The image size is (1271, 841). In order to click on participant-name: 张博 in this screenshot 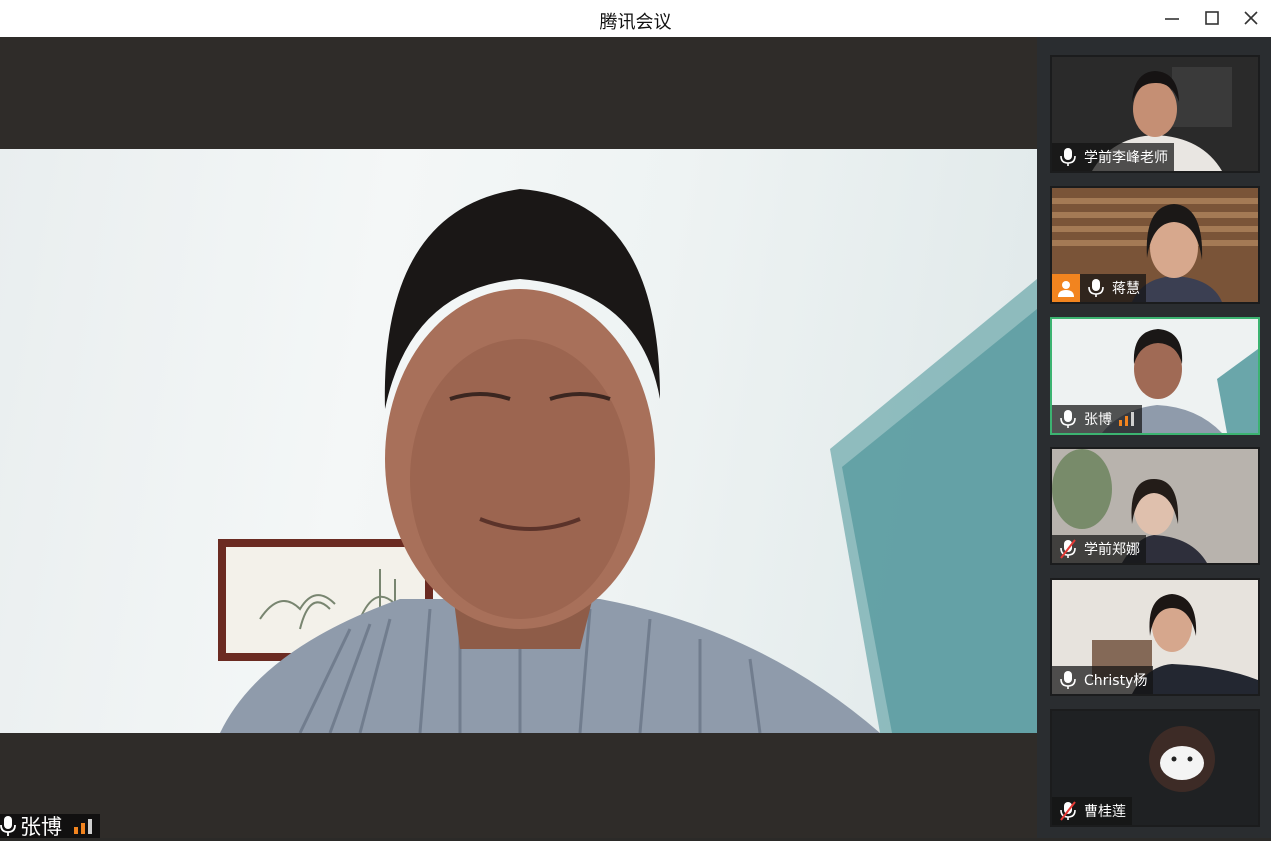, I will do `click(1098, 420)`.